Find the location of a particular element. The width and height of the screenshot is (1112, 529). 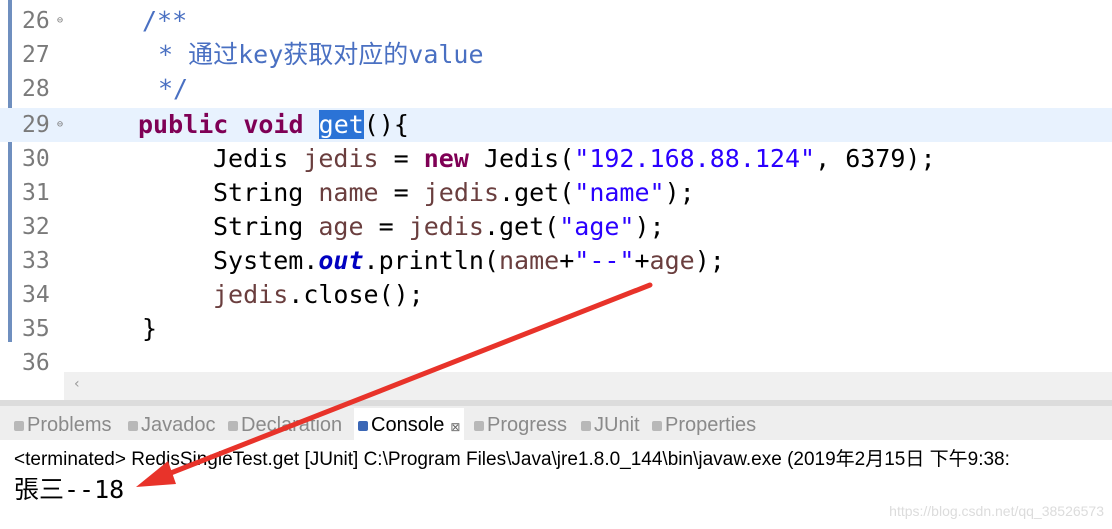

line-number: 31 is located at coordinates (36, 193).